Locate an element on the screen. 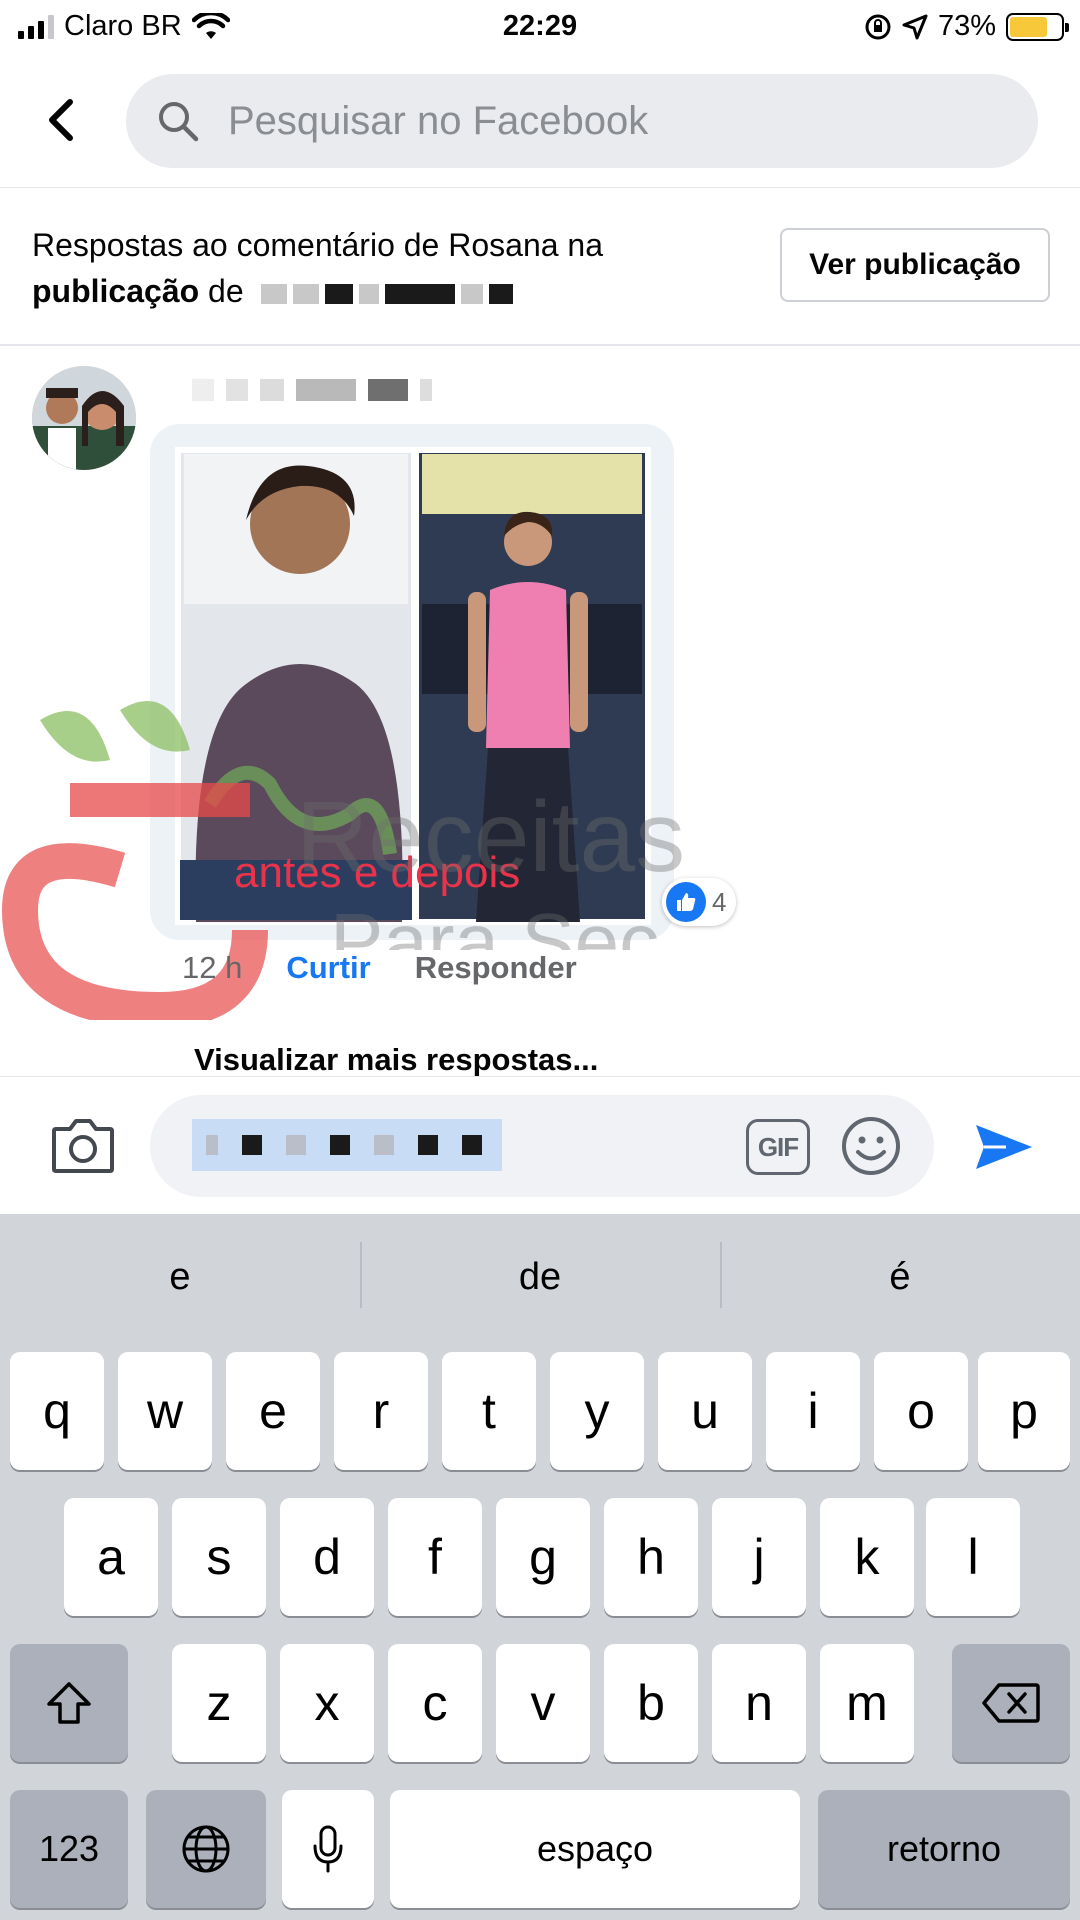  avatar is located at coordinates (84, 418).